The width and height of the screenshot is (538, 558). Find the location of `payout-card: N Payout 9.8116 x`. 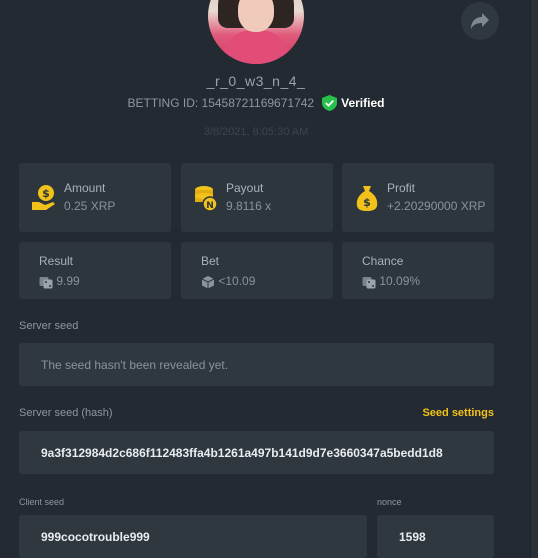

payout-card: N Payout 9.8116 x is located at coordinates (257, 197).